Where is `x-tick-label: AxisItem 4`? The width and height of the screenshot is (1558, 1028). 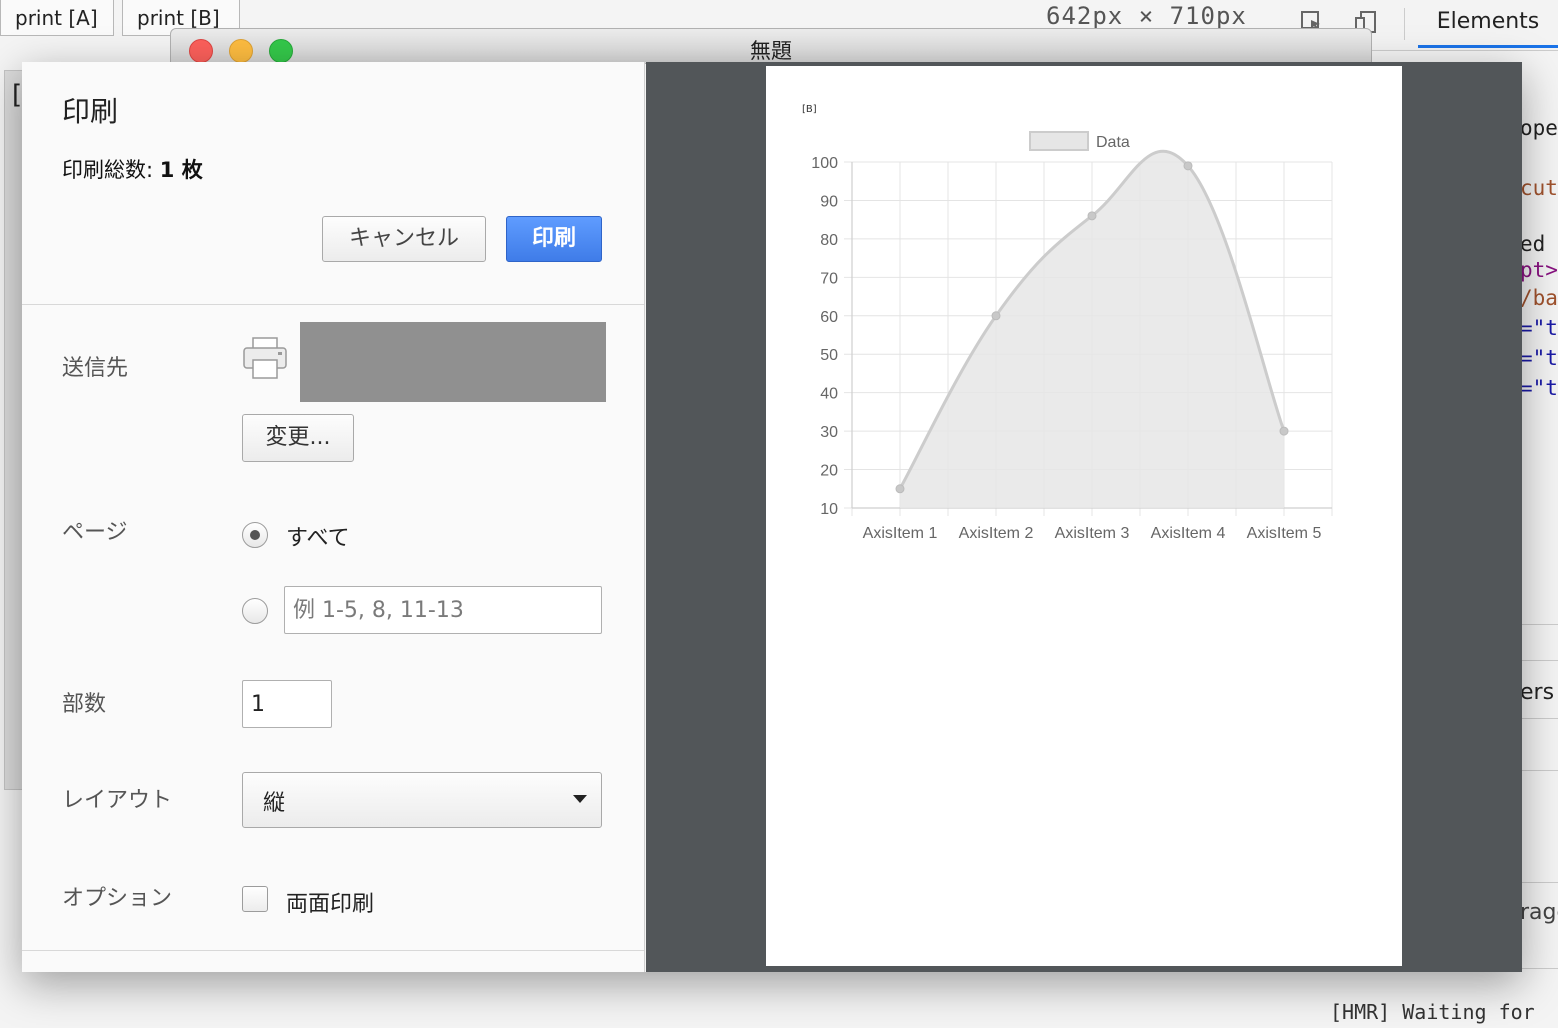 x-tick-label: AxisItem 4 is located at coordinates (1188, 533).